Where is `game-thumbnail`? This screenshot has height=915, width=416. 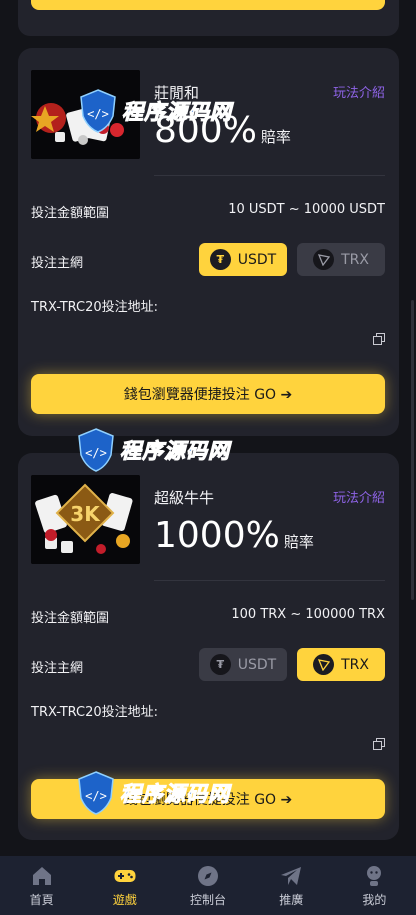
game-thumbnail is located at coordinates (85, 114).